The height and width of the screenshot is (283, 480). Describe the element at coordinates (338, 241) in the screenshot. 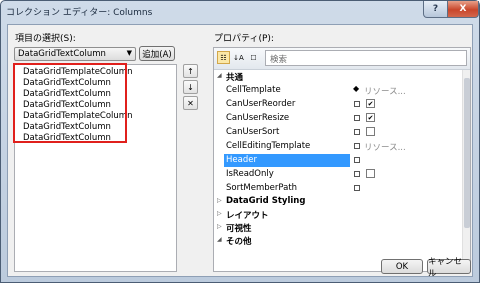

I see `category-header: ◢ その他` at that location.